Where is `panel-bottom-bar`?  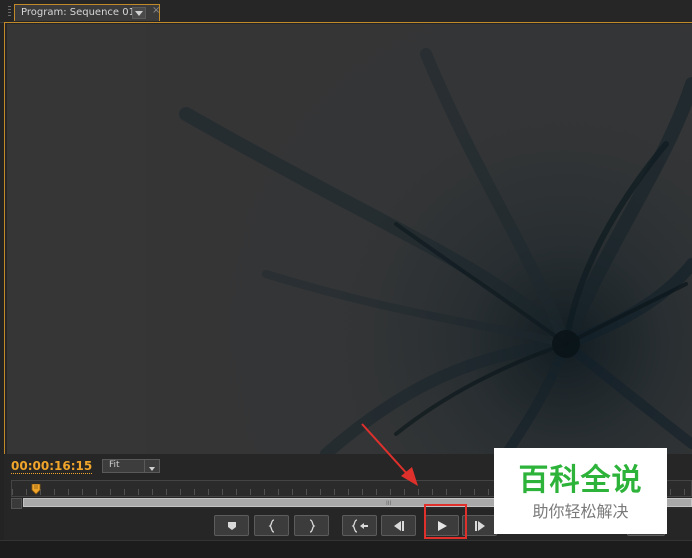
panel-bottom-bar is located at coordinates (346, 549).